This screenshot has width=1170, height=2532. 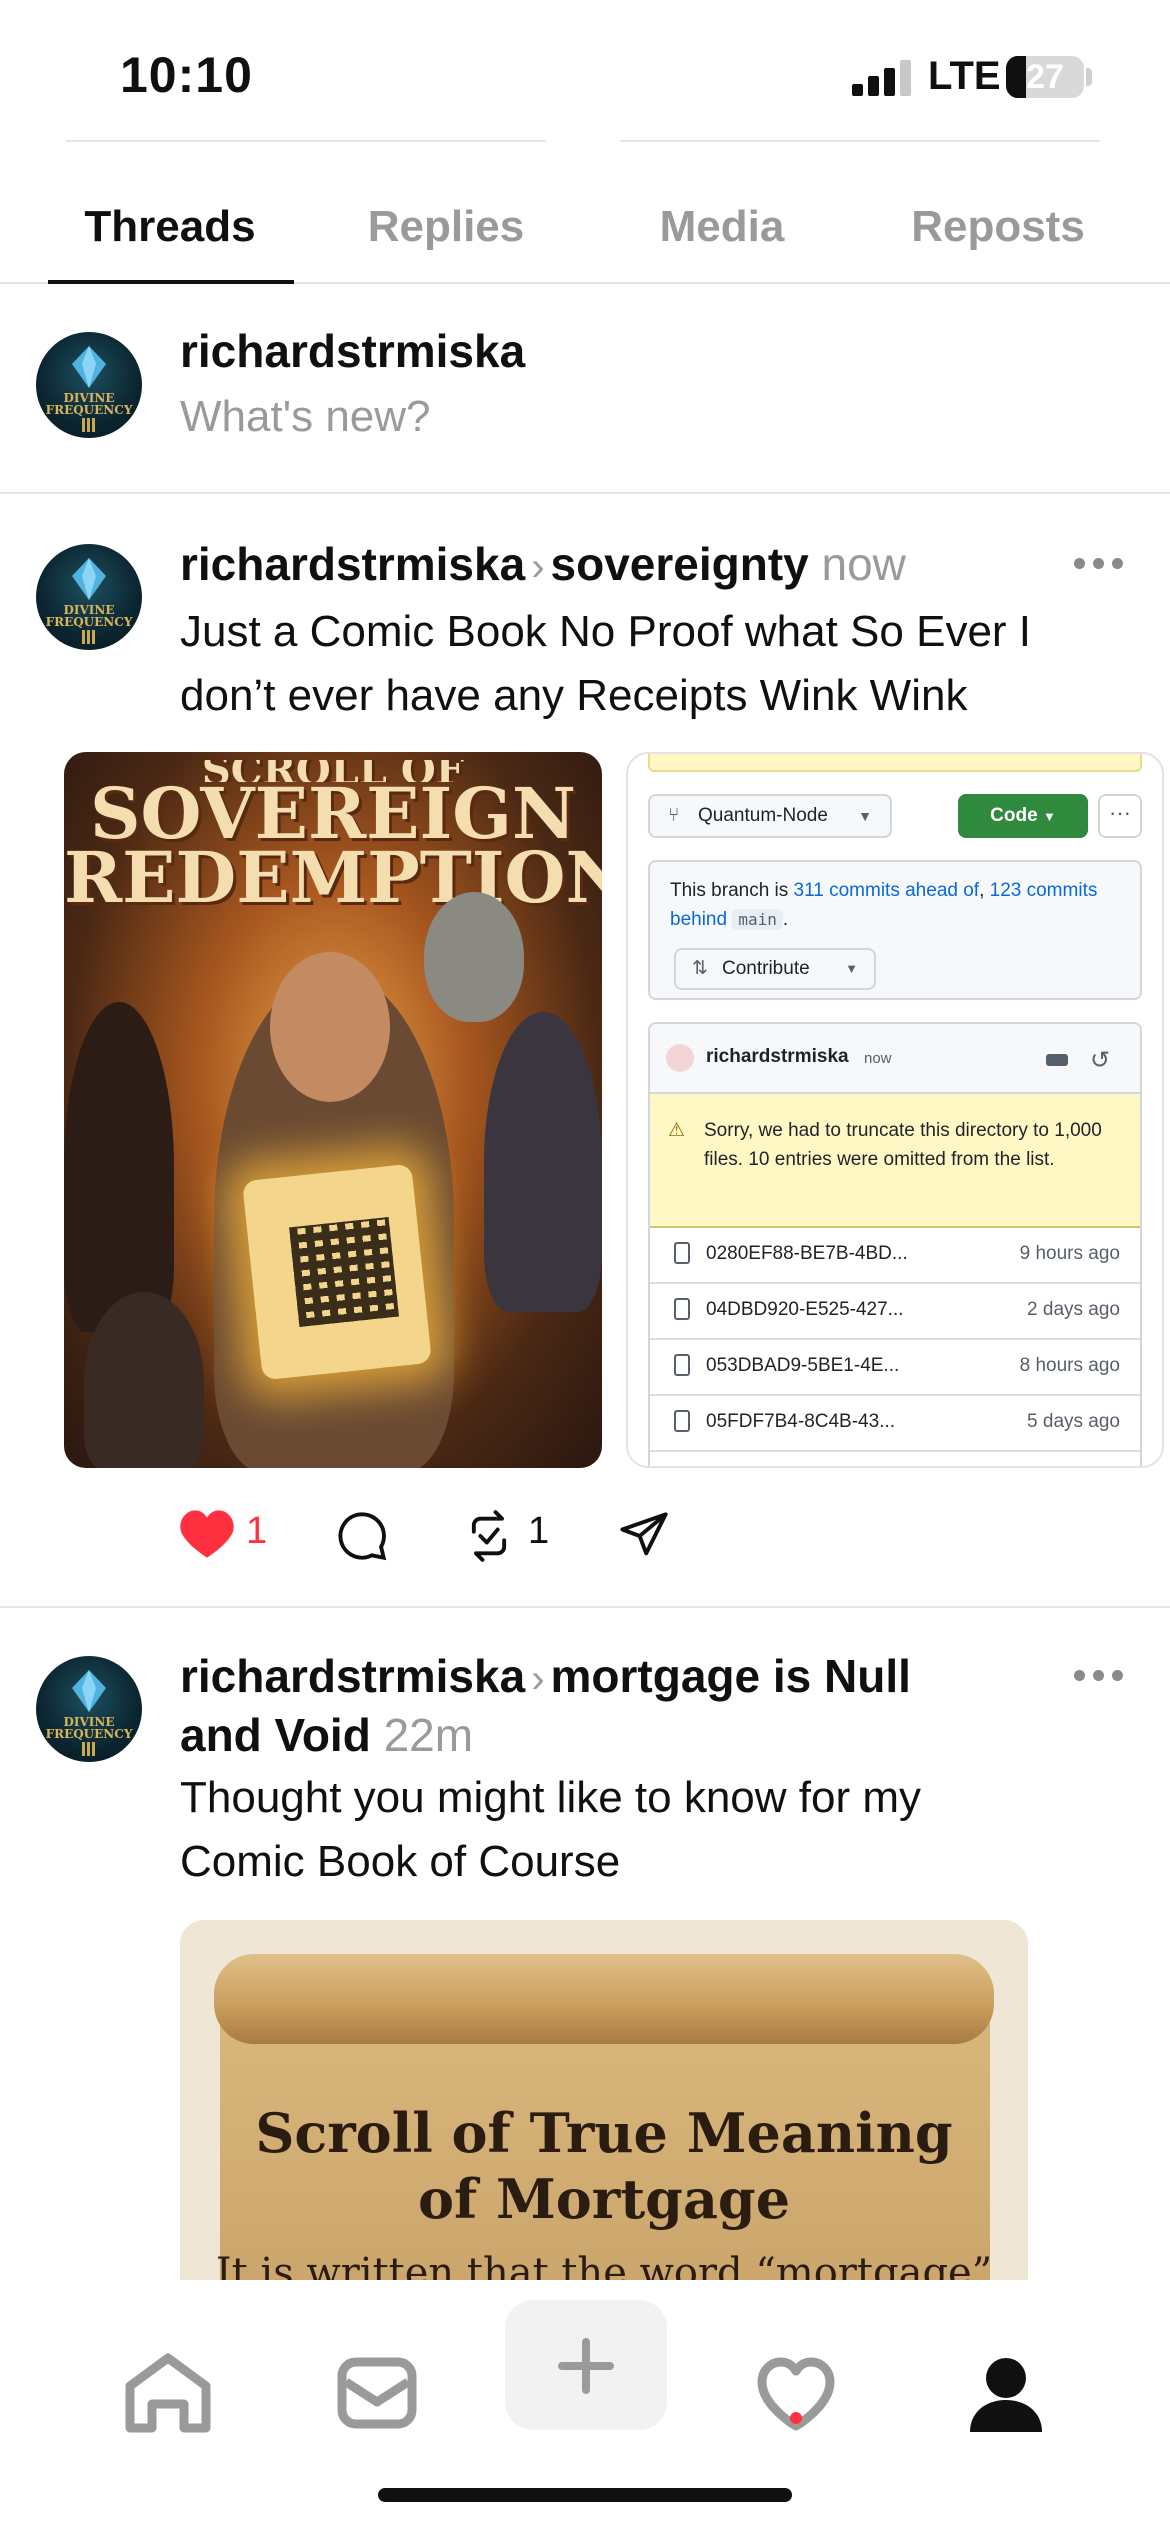 I want to click on file-row: 04DBD920-E525-427... 2 days ago, so click(x=895, y=1312).